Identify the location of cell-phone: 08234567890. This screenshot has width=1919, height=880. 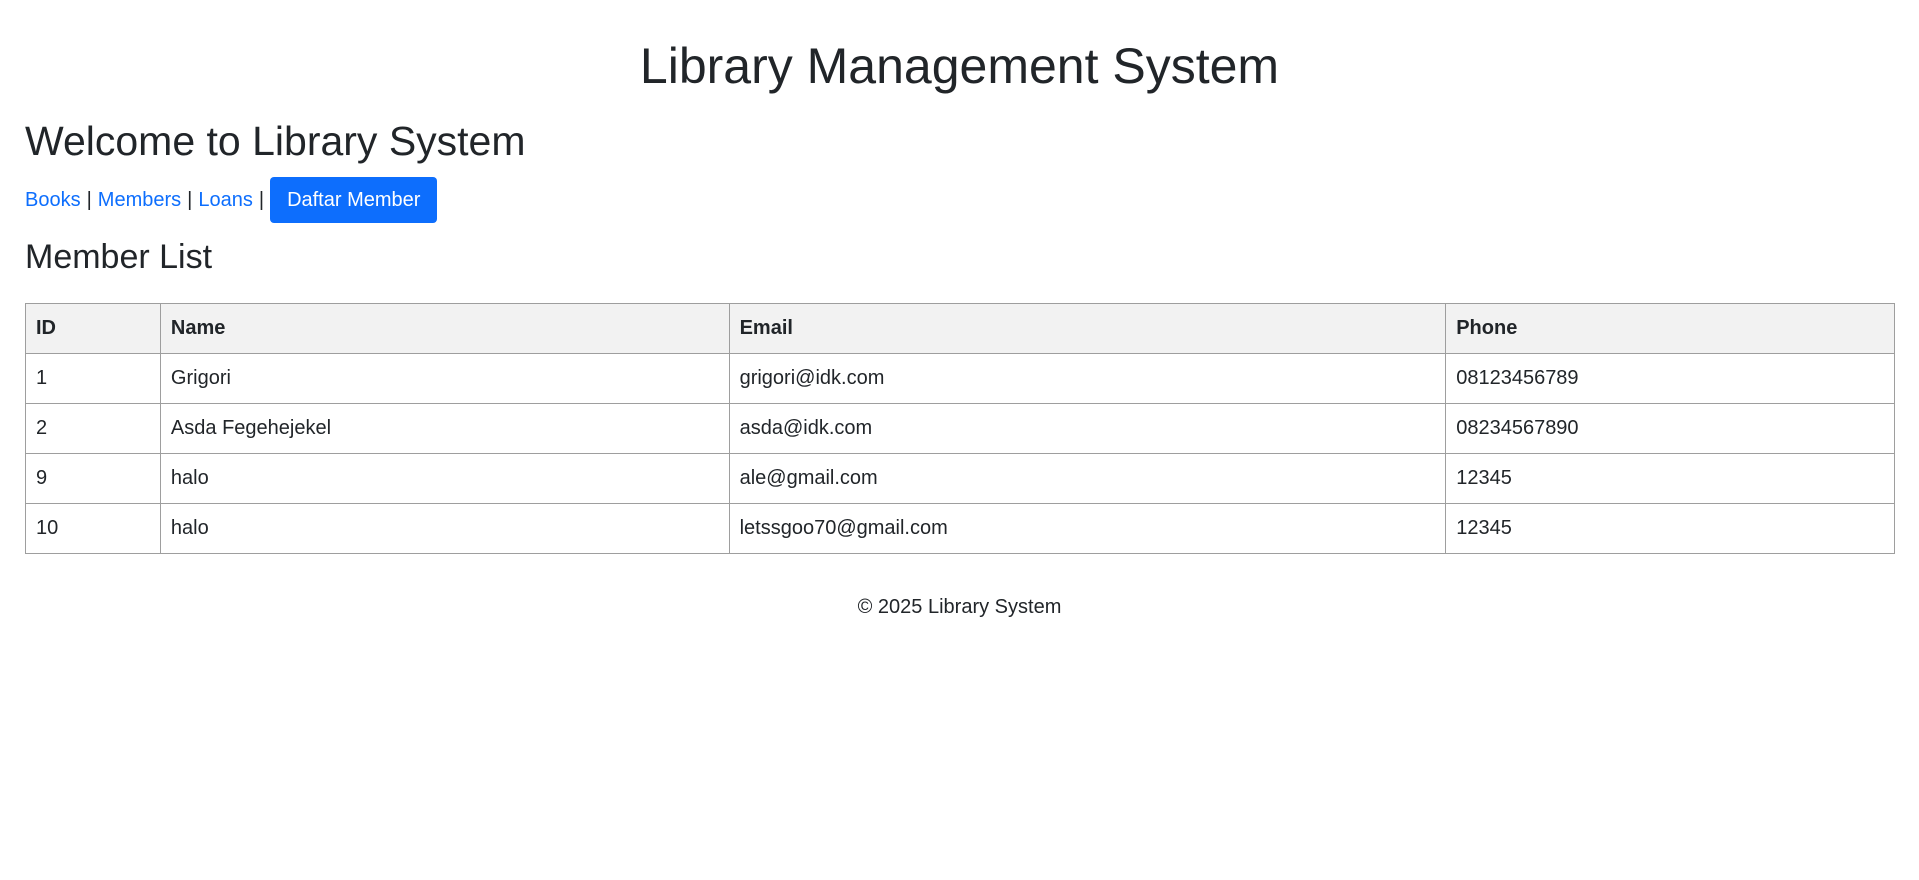
(1670, 428).